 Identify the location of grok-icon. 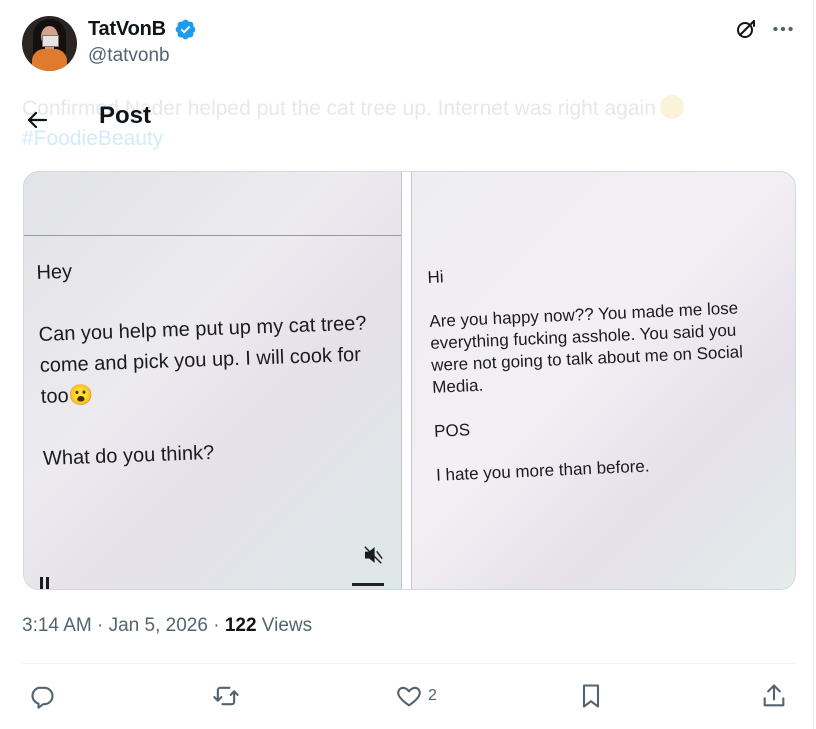
(746, 29).